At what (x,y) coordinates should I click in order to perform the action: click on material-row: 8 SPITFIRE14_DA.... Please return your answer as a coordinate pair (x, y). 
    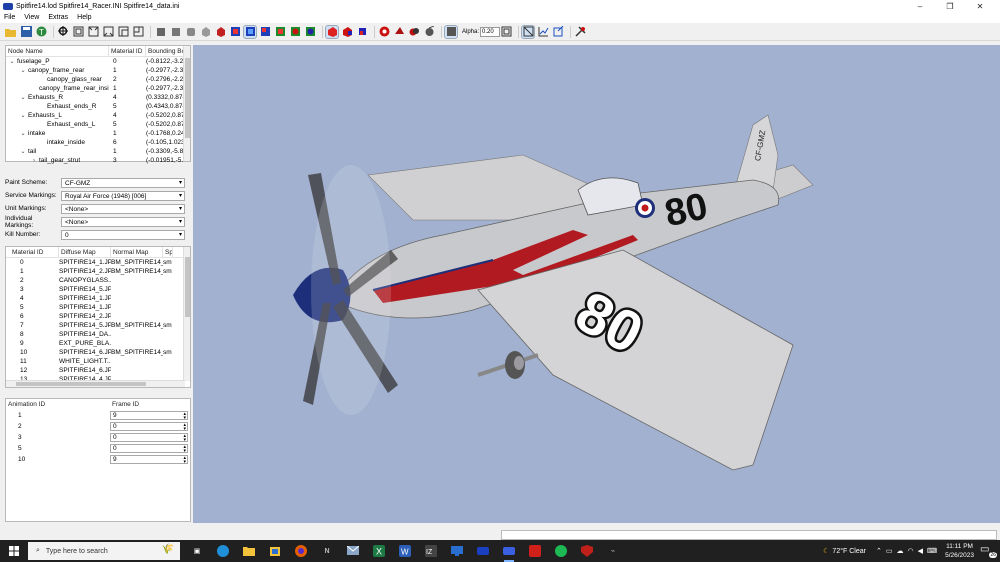
    Looking at the image, I should click on (98, 334).